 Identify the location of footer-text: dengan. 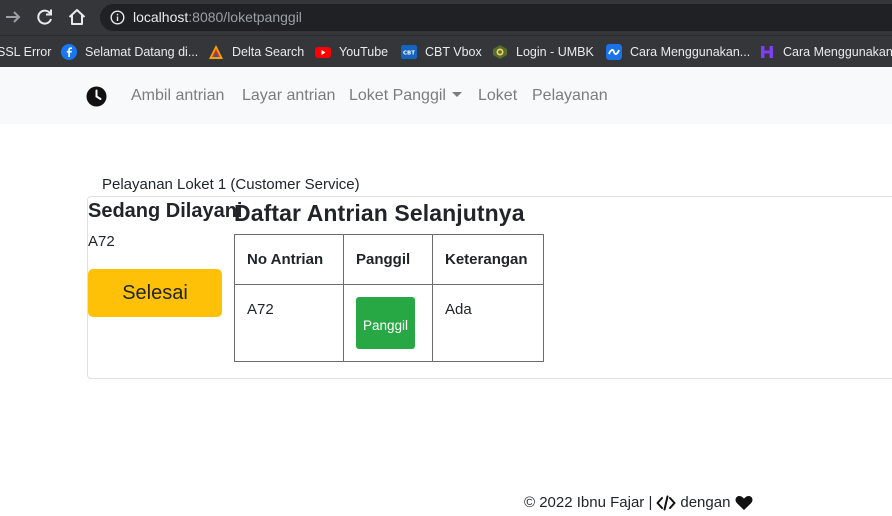
(705, 502).